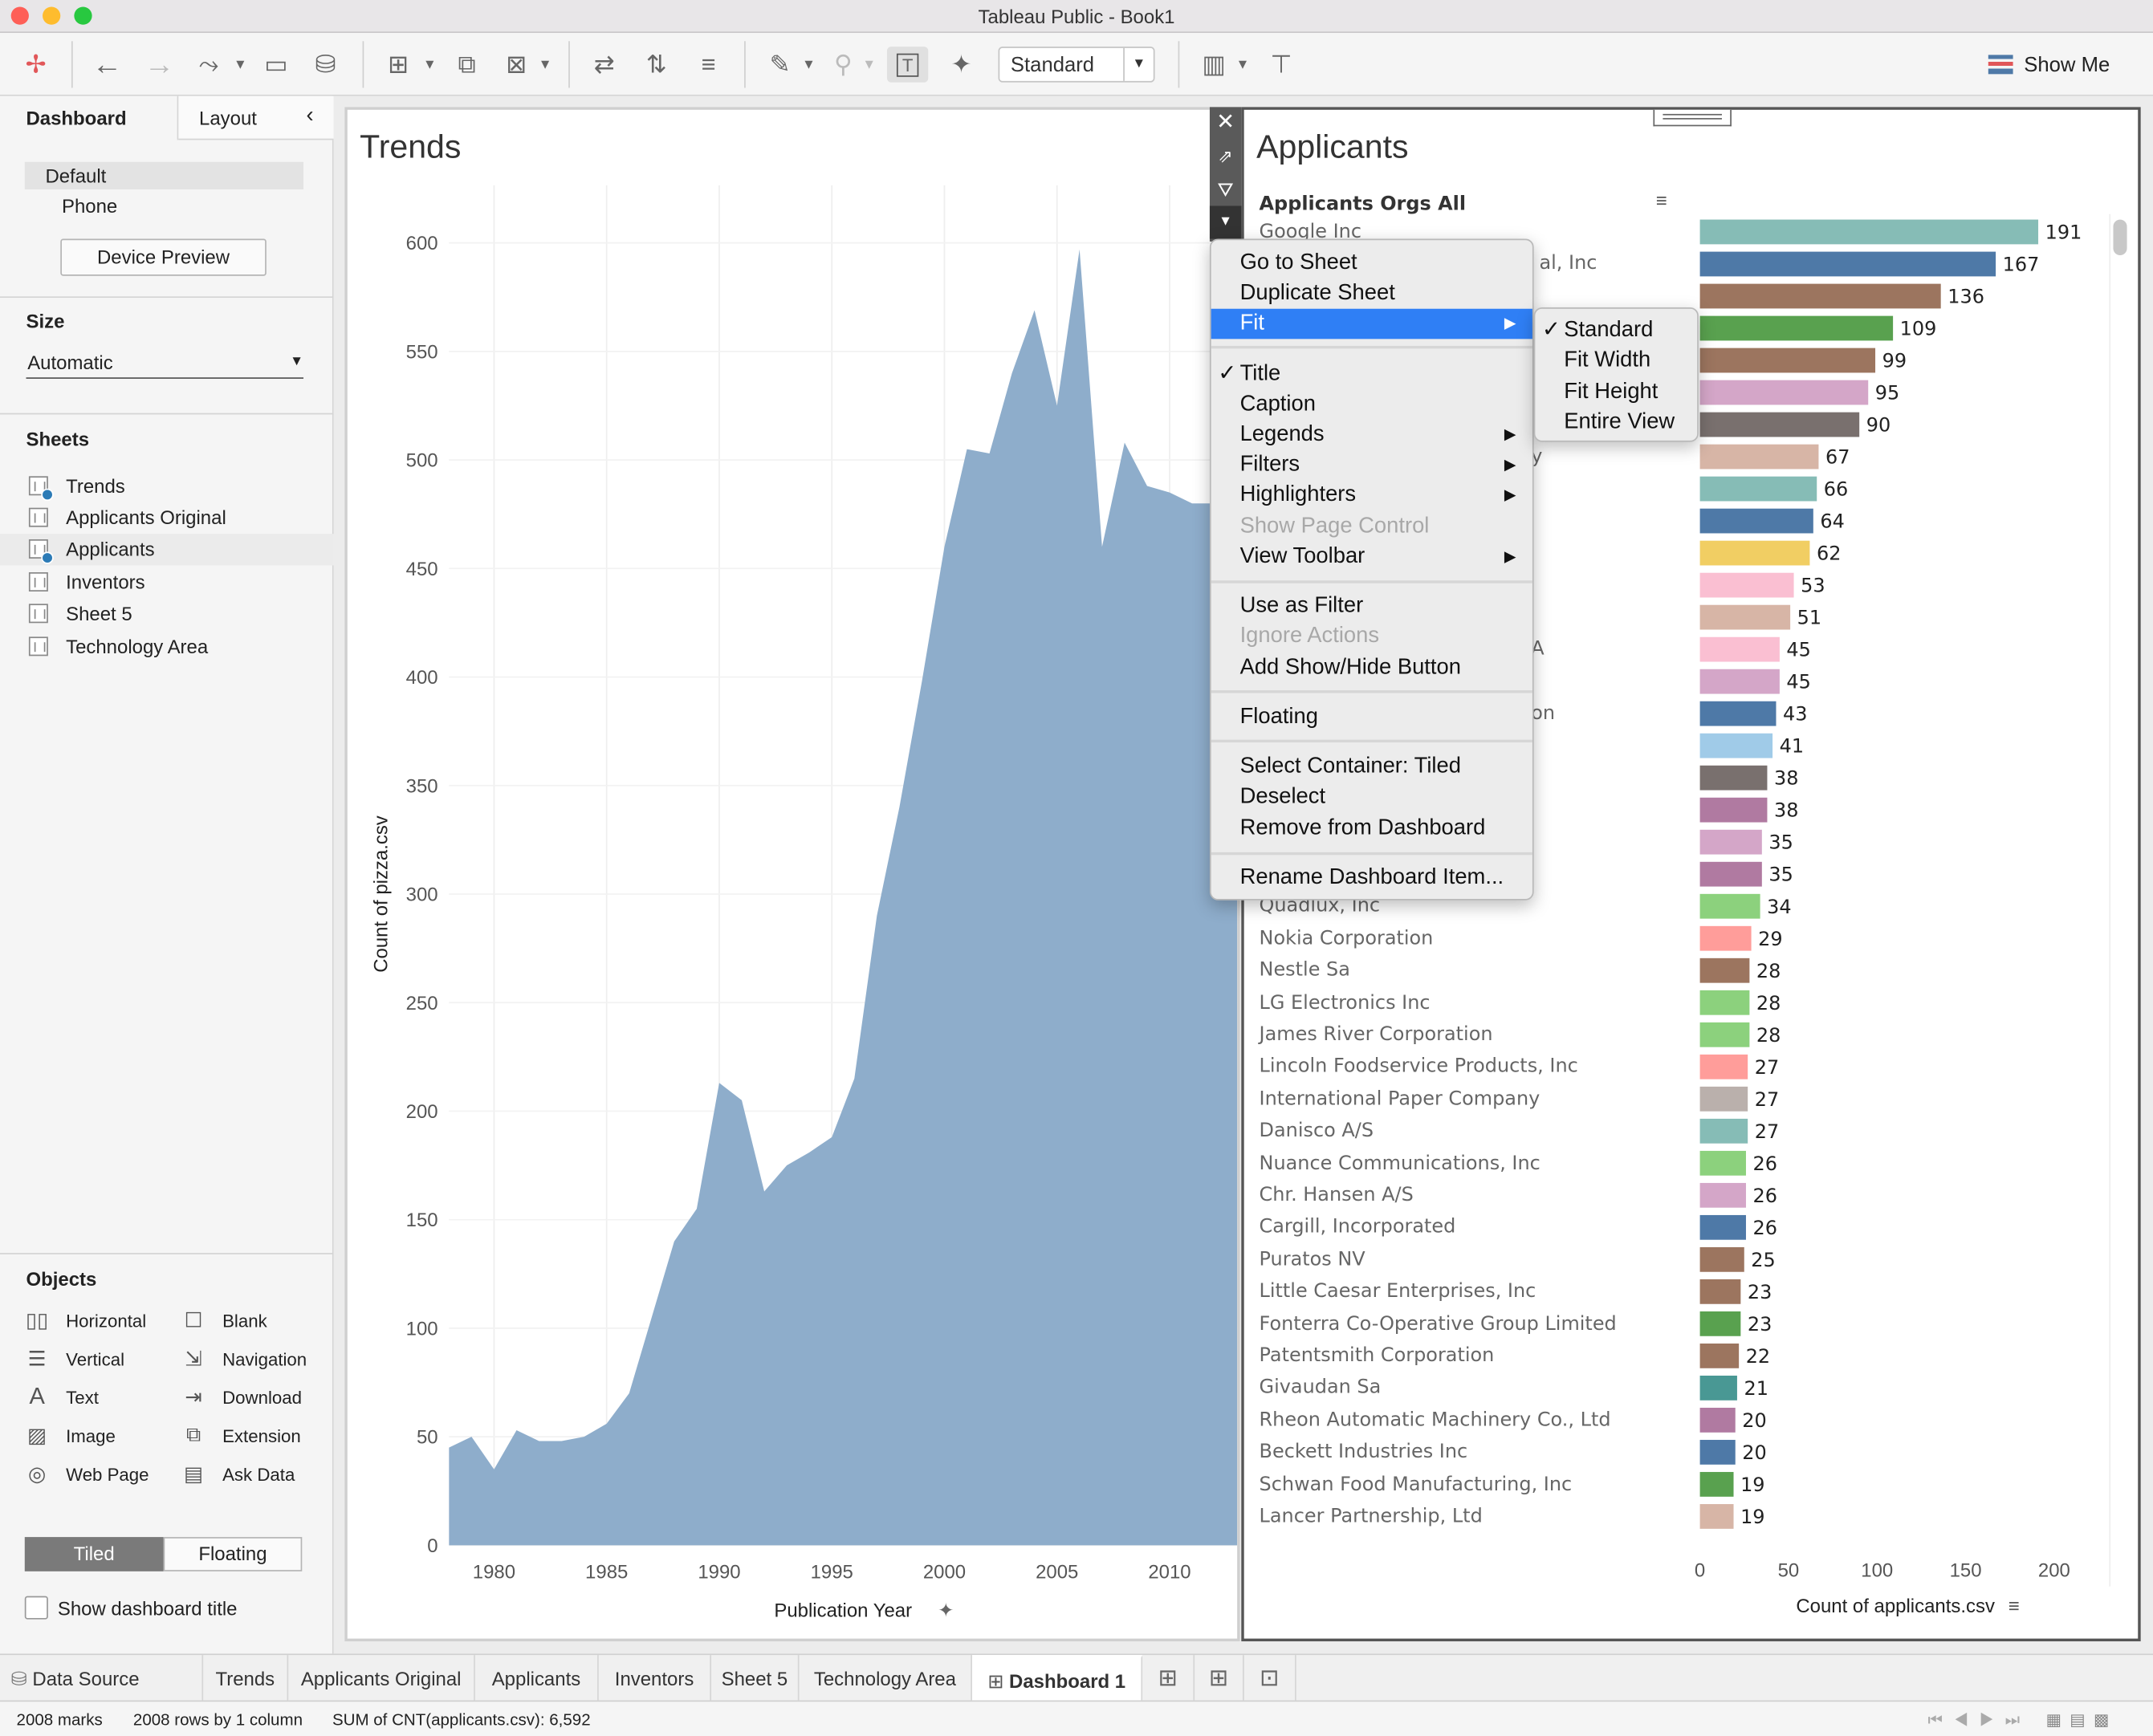 This screenshot has height=1736, width=2153. Describe the element at coordinates (208, 64) in the screenshot. I see `replay-icon: ⤳` at that location.